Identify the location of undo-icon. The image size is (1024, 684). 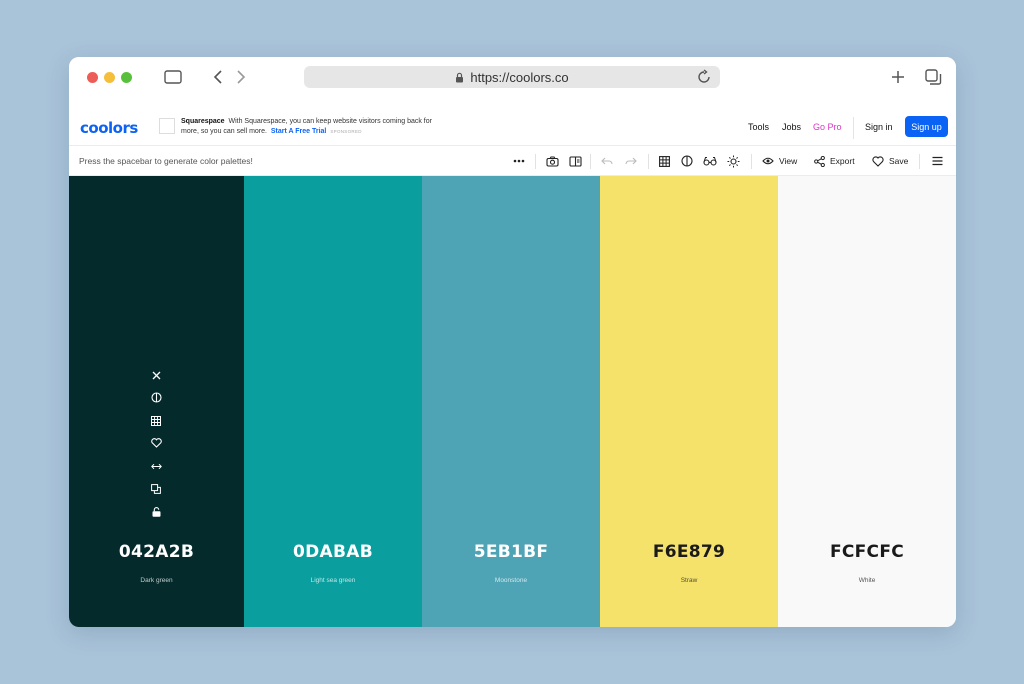
(607, 161).